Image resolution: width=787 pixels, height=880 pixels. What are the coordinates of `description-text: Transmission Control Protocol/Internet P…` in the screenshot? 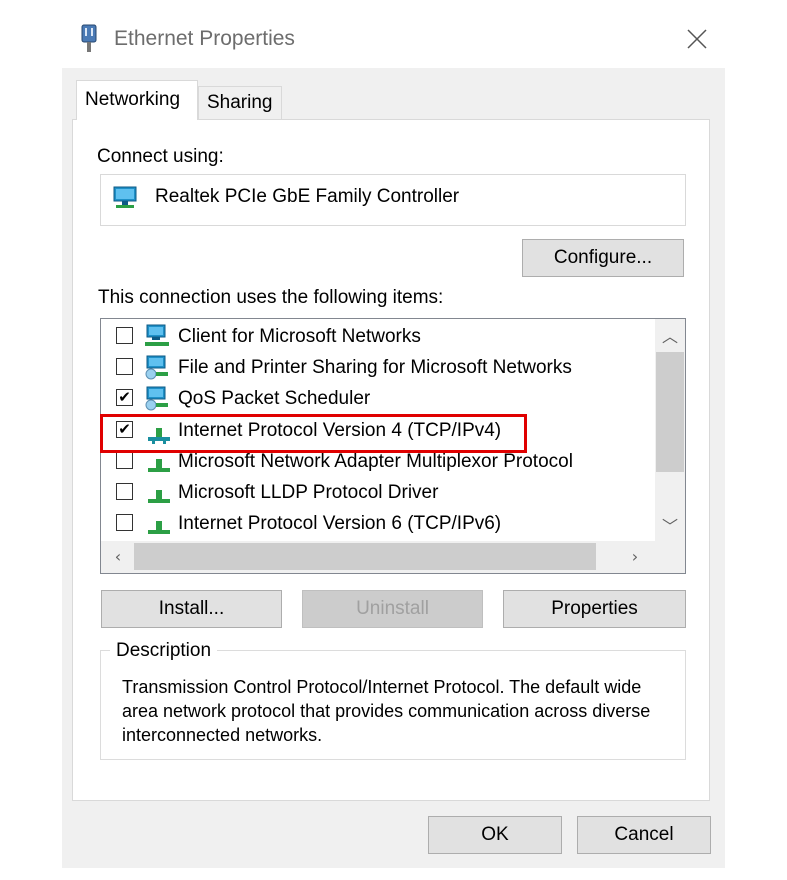 It's located at (386, 711).